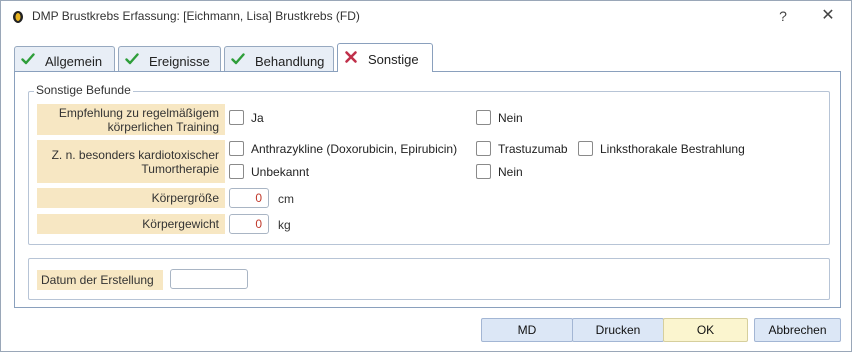 Image resolution: width=852 pixels, height=352 pixels. What do you see at coordinates (236, 117) in the screenshot?
I see `training-ja-checkbox` at bounding box center [236, 117].